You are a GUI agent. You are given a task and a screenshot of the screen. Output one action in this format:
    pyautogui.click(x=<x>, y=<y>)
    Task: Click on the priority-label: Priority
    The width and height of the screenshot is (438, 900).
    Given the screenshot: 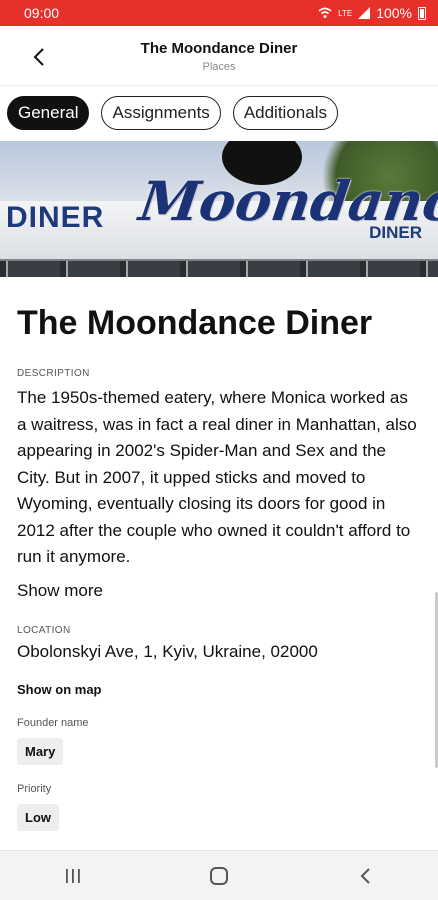 What is the action you would take?
    pyautogui.click(x=34, y=788)
    